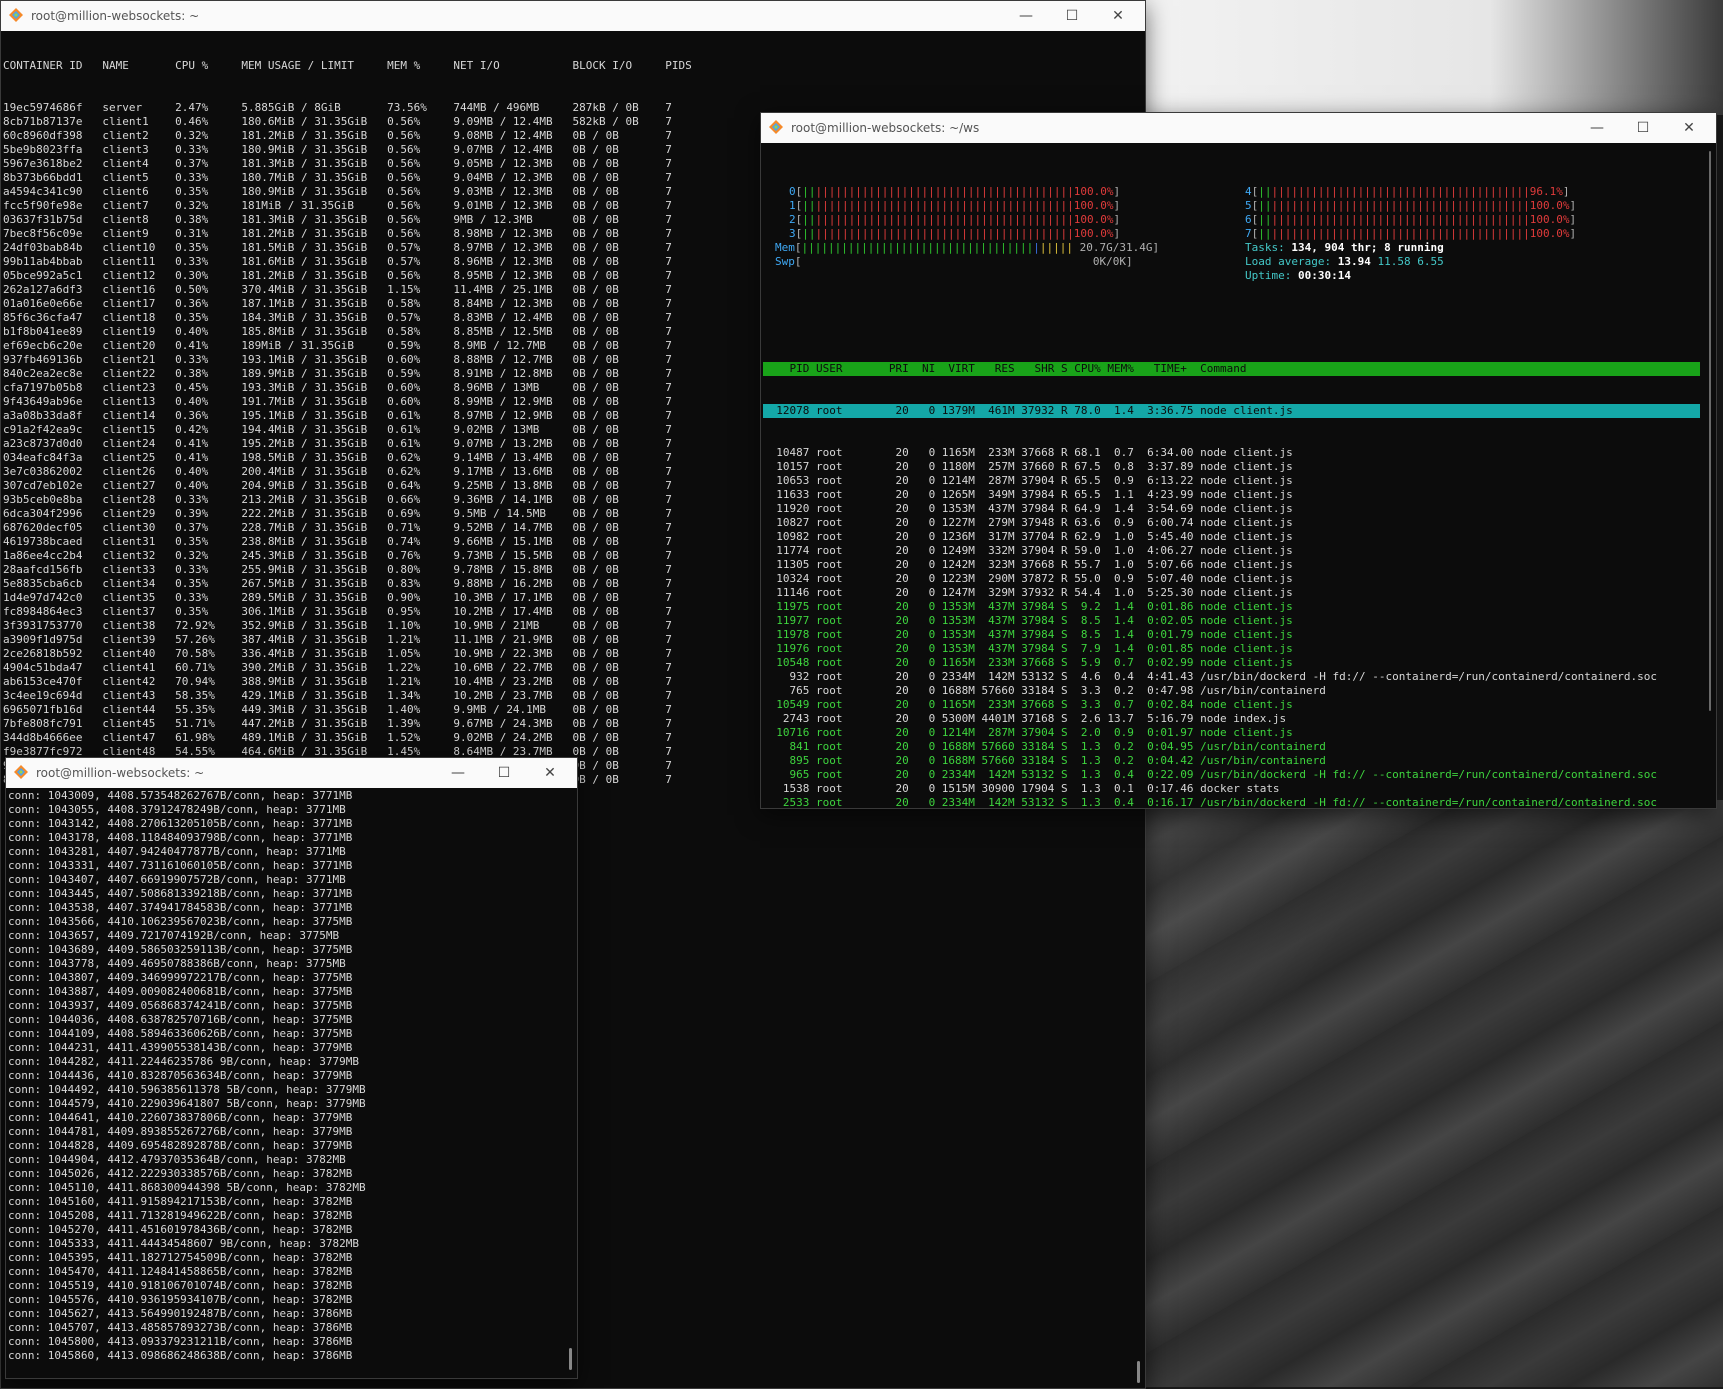  What do you see at coordinates (1367, 247) in the screenshot?
I see `tasks-value: 134, 904 thr; 8 running` at bounding box center [1367, 247].